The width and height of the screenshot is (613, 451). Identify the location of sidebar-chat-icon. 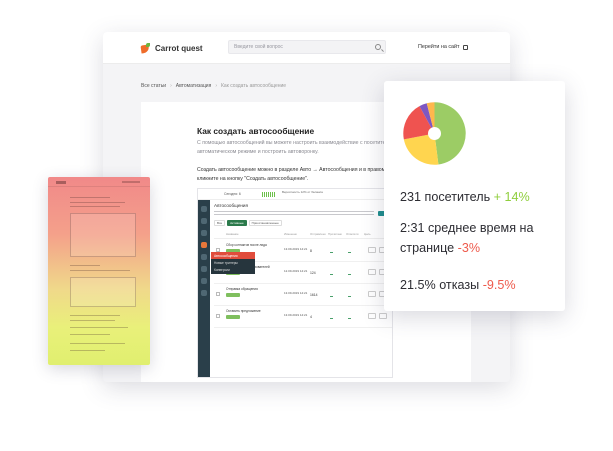
(204, 233).